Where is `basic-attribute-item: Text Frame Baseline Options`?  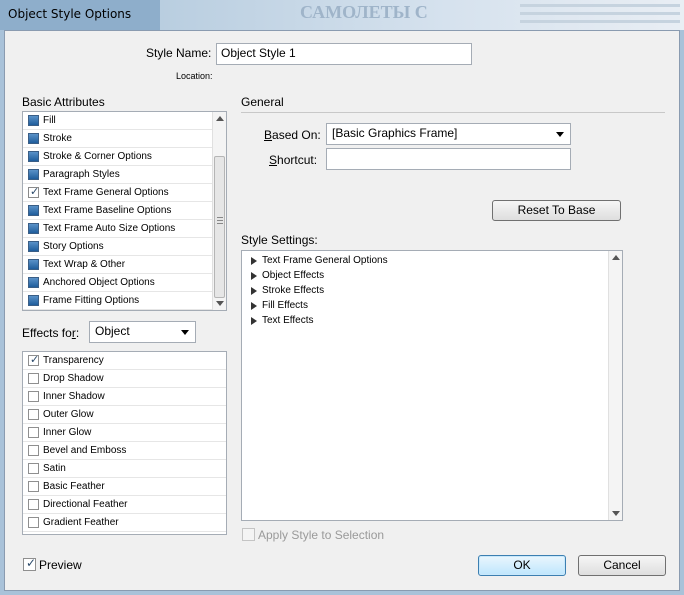
basic-attribute-item: Text Frame Baseline Options is located at coordinates (124, 211).